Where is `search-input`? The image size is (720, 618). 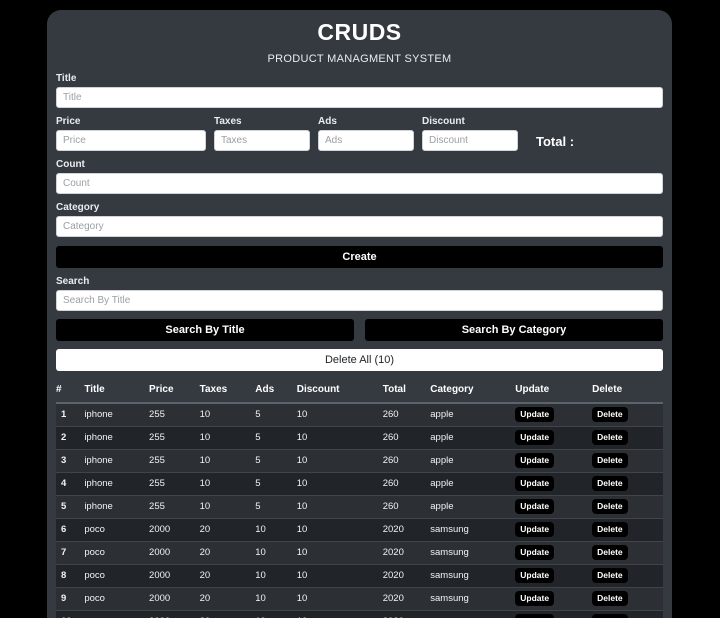 search-input is located at coordinates (359, 300).